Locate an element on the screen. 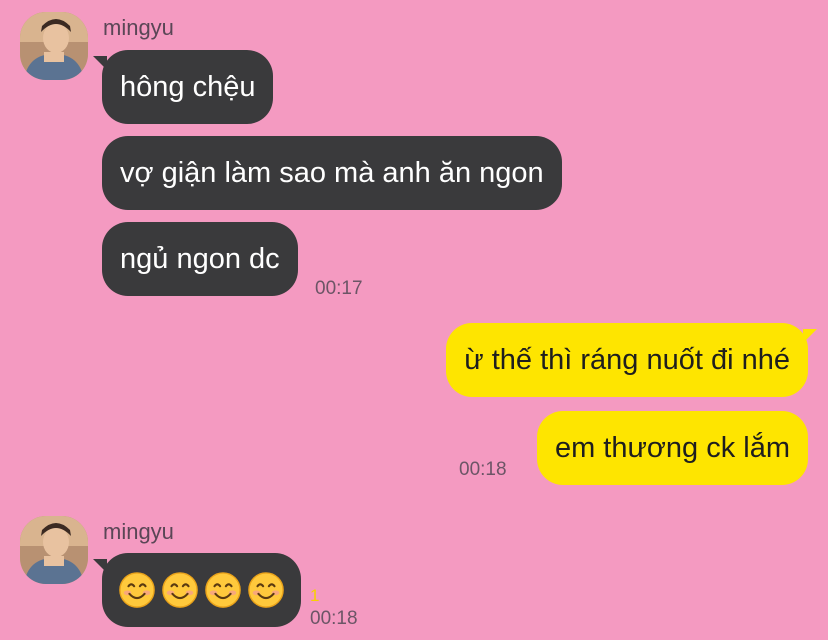 The width and height of the screenshot is (828, 640). message-text: vợ giận làm sao mà anh ăn ngon is located at coordinates (332, 172).